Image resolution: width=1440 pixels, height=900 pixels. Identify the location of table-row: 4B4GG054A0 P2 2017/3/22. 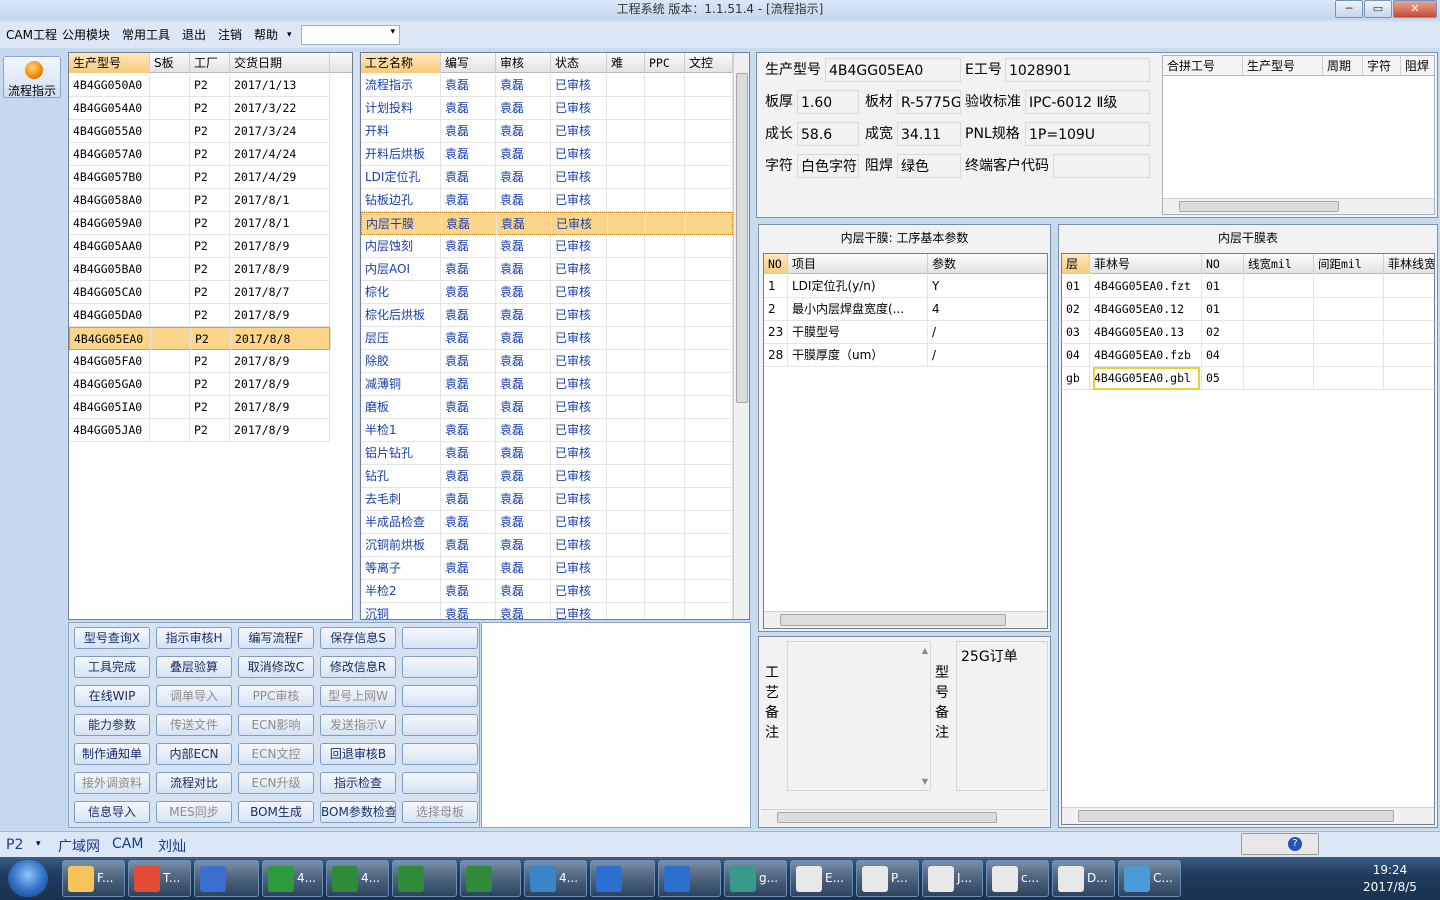
(199, 108).